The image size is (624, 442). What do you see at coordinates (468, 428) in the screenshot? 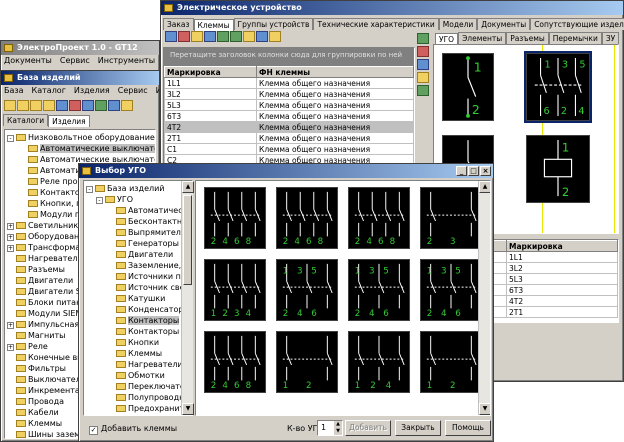
I see `help-button: Помощь` at bounding box center [468, 428].